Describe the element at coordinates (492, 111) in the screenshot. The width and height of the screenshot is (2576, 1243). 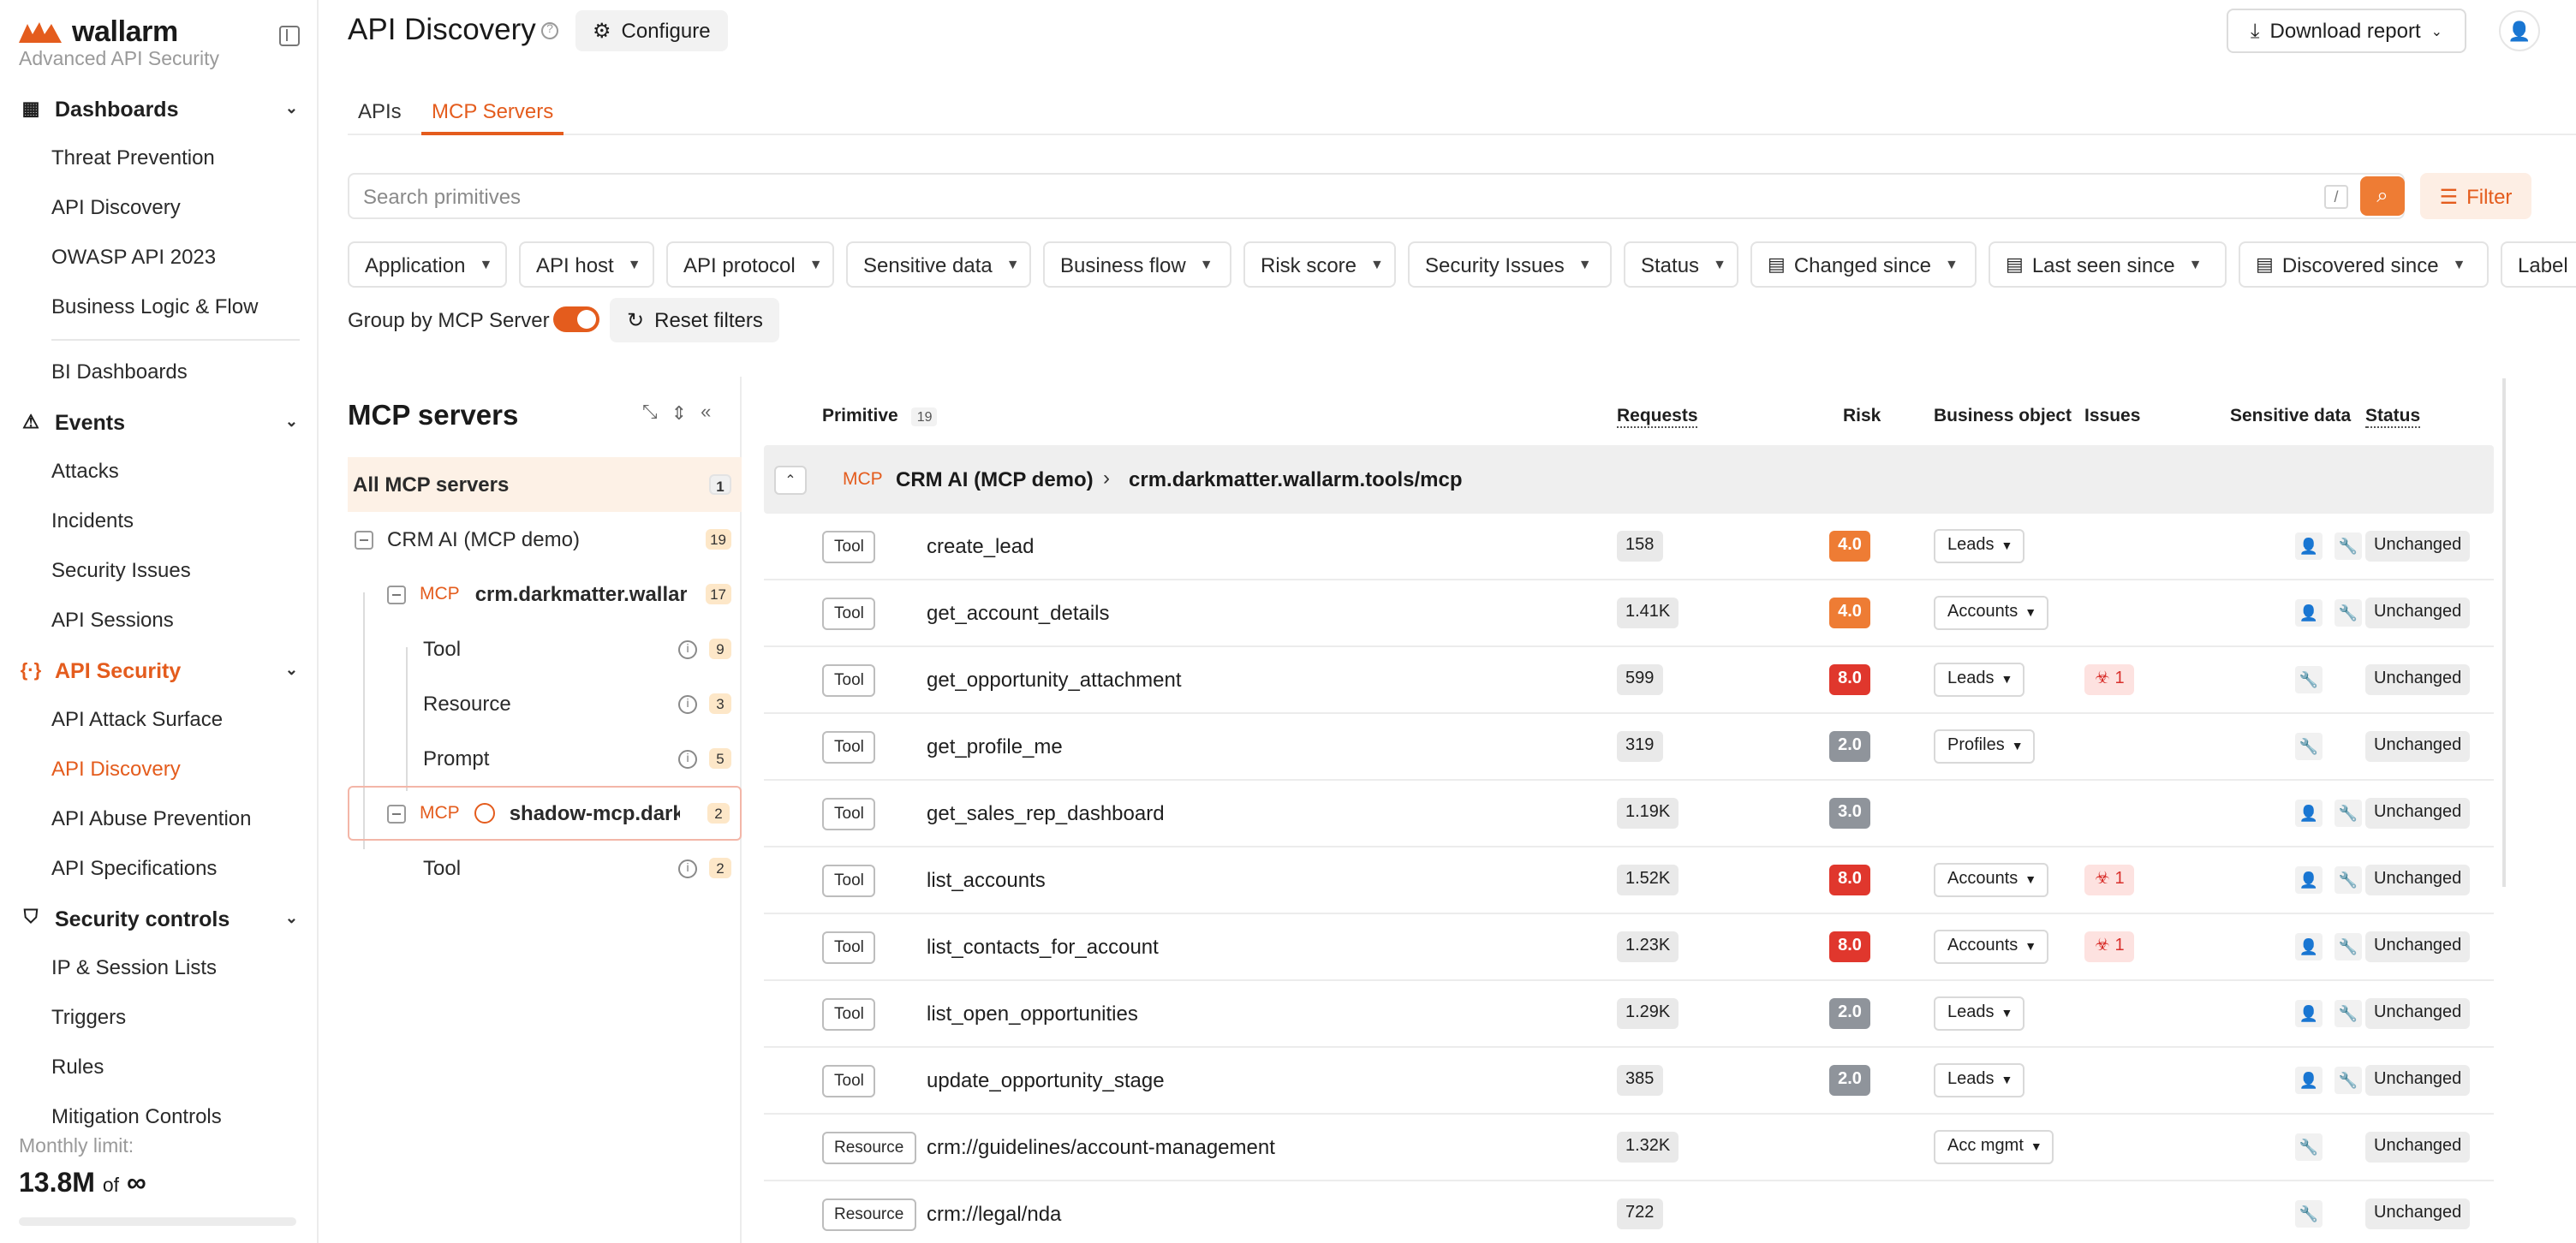
I see `tab-mcp-servers: MCP Servers` at that location.